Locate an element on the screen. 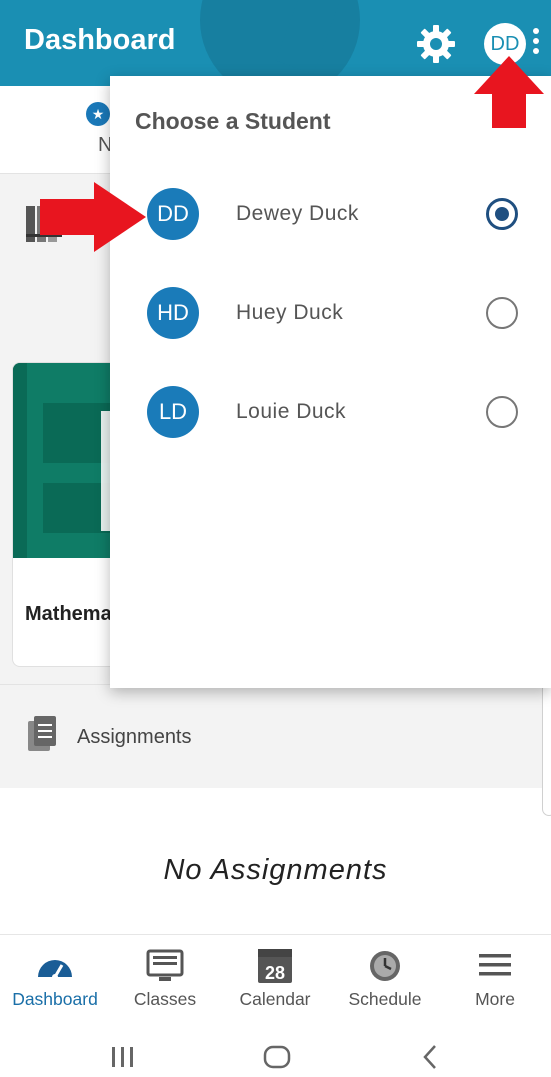 The width and height of the screenshot is (551, 1077). student-option: LD Louie Duck is located at coordinates (330, 416).